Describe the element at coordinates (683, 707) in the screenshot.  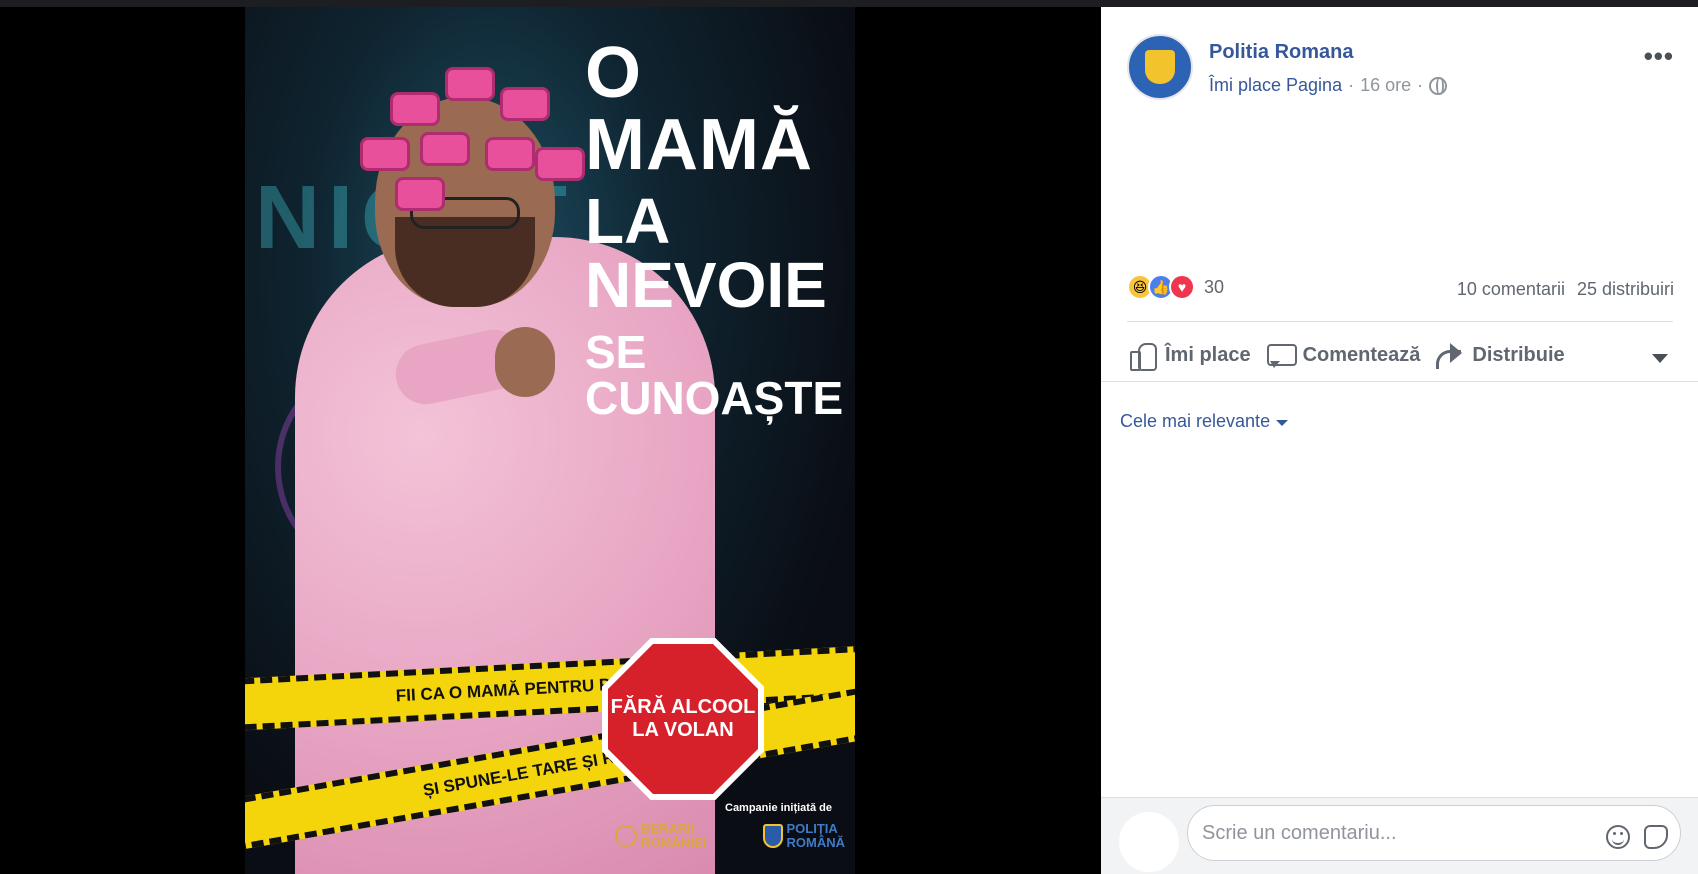
I see `stop-sign-line-1: FĂRĂ ALCOOL` at that location.